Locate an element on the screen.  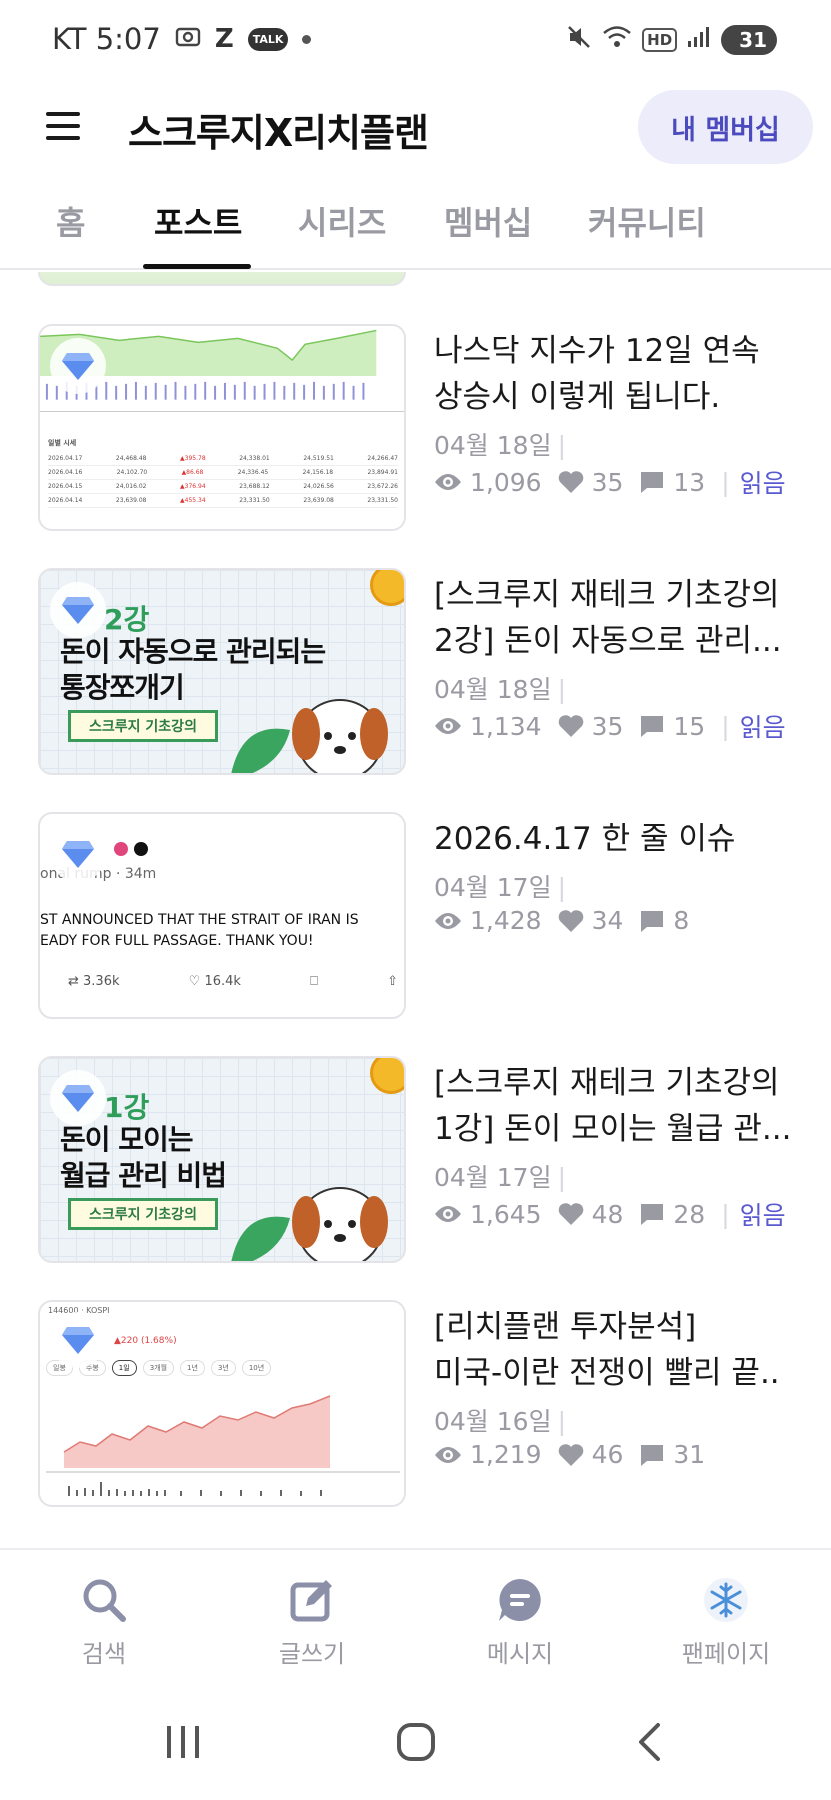
active-tab-indicator is located at coordinates (197, 266).